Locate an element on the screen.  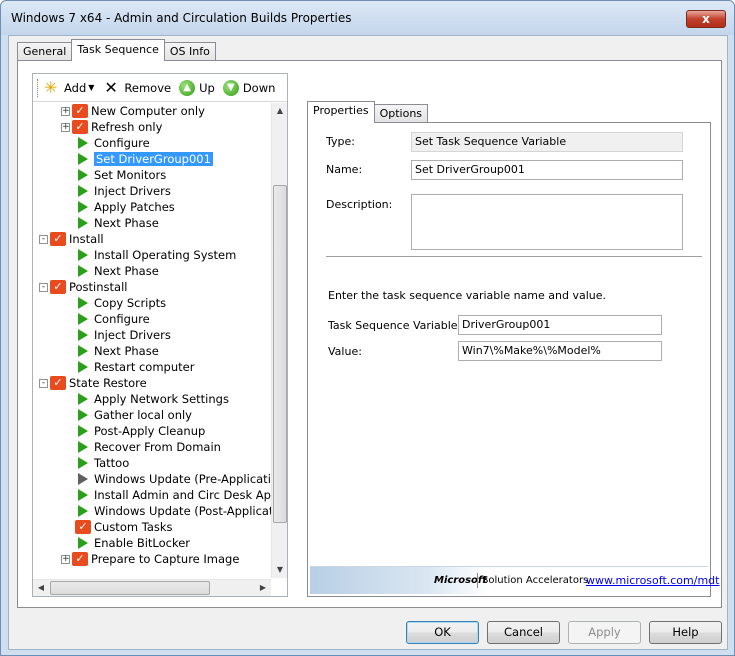
tree-item: Enable BitLocker is located at coordinates (132, 543).